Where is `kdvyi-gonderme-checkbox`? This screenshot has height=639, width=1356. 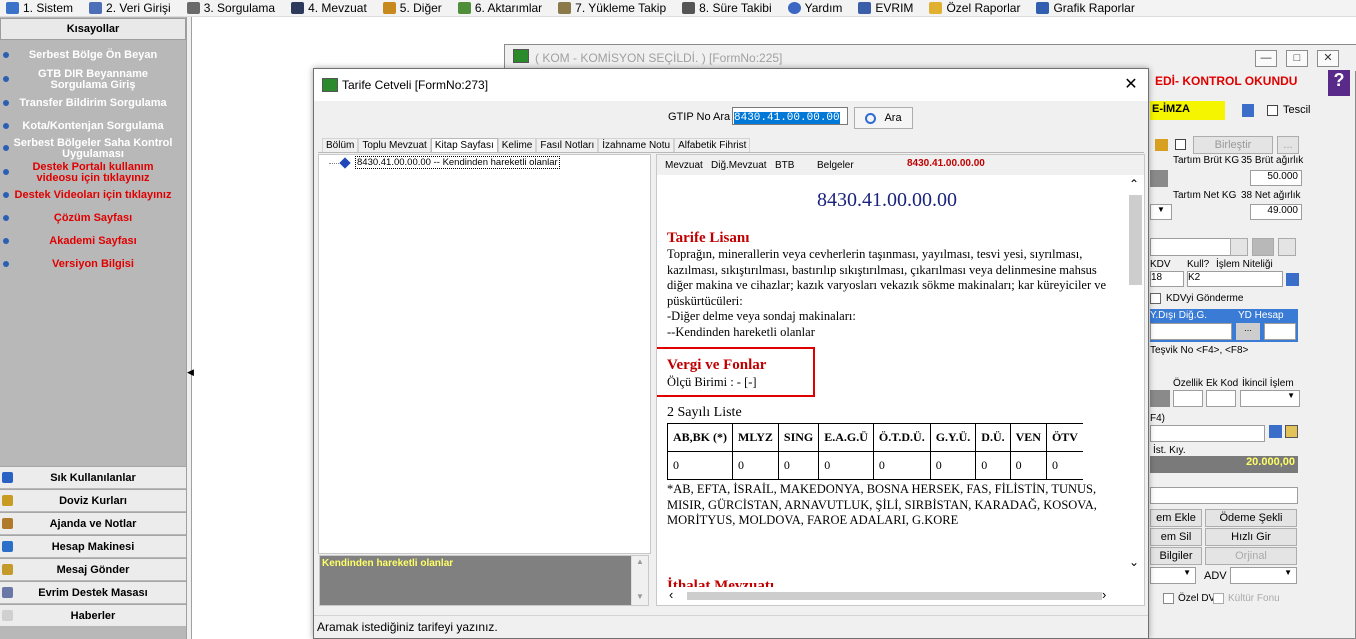 kdvyi-gonderme-checkbox is located at coordinates (1155, 298).